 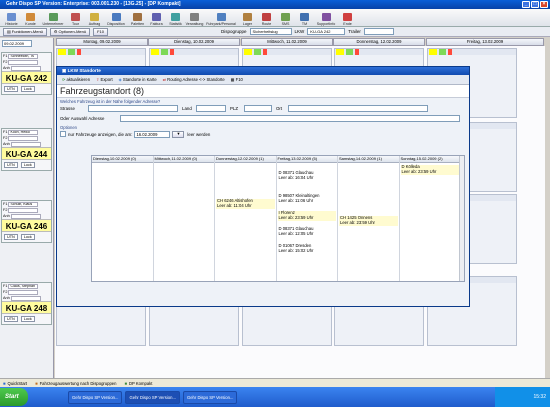 I want to click on toolbar-button-sms: SMS, so click(x=285, y=17).